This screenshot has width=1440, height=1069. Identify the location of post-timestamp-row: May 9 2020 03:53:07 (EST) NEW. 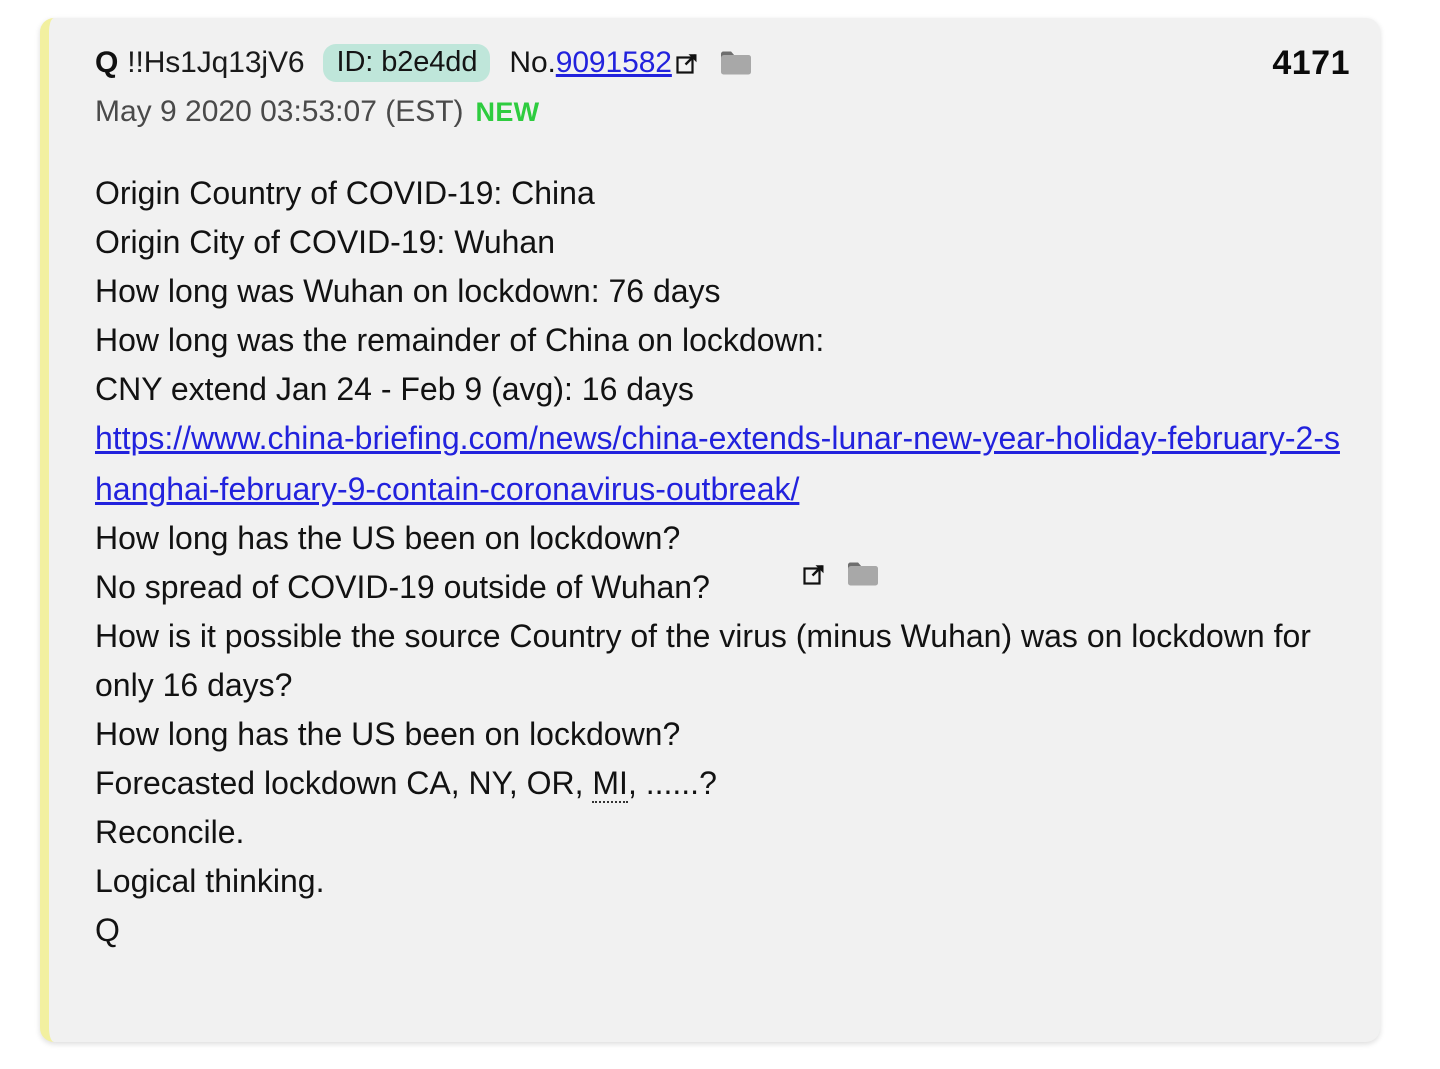
(725, 112).